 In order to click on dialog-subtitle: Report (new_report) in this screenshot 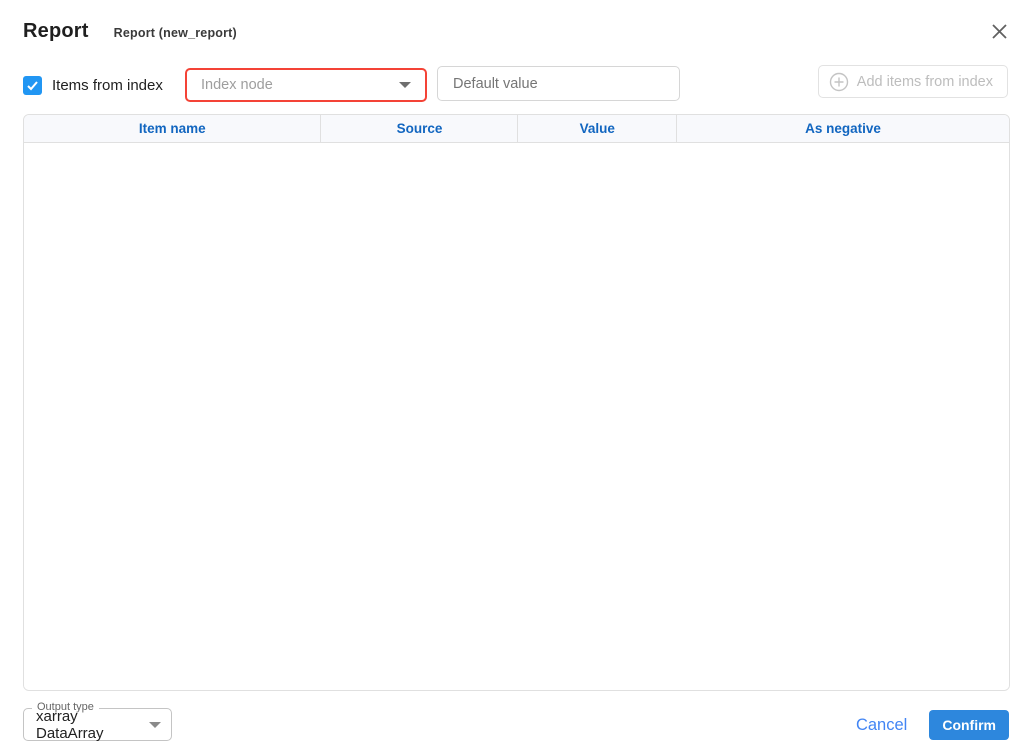, I will do `click(175, 33)`.